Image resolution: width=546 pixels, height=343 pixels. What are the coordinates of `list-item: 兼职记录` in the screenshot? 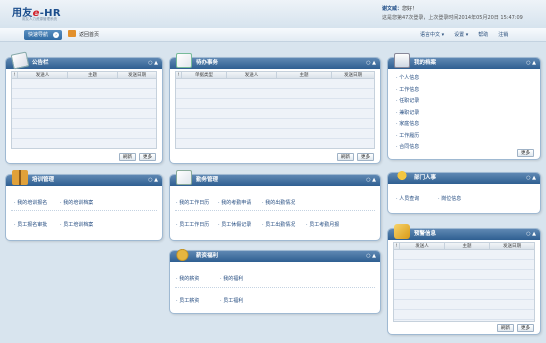 It's located at (407, 114).